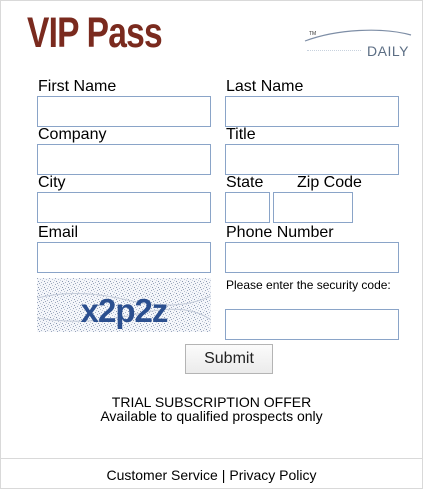 The height and width of the screenshot is (489, 423). I want to click on customer-service-link: Customer Service, so click(161, 475).